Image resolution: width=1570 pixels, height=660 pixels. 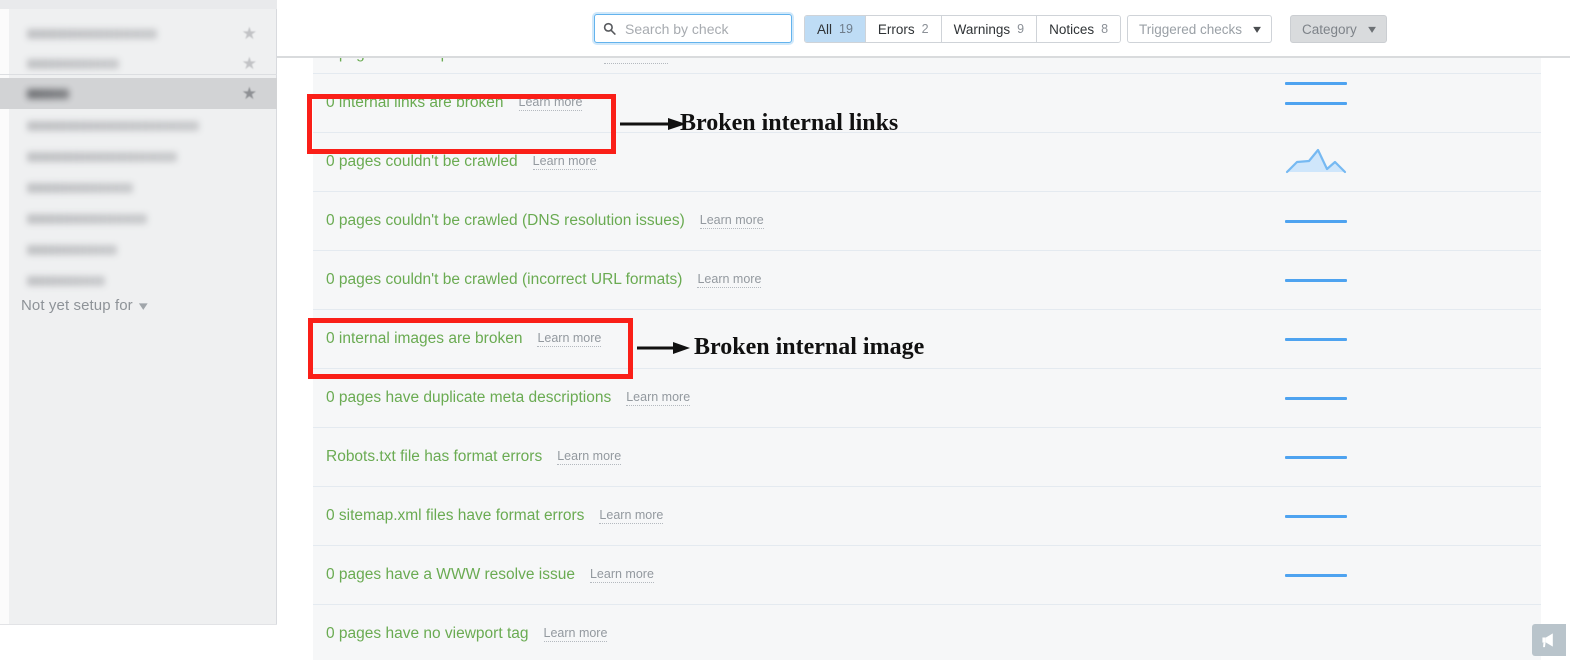 What do you see at coordinates (1191, 29) in the screenshot?
I see `triggered-checks-label: Triggered checks` at bounding box center [1191, 29].